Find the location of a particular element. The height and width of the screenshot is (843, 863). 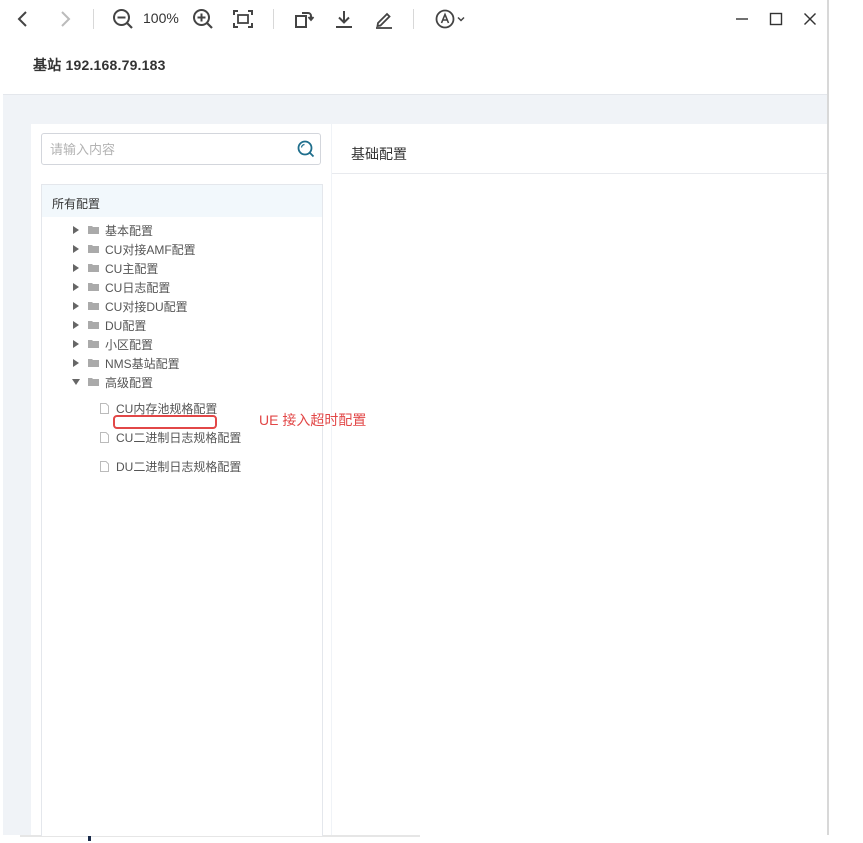

tree-item-label: 高级配置 is located at coordinates (129, 382).